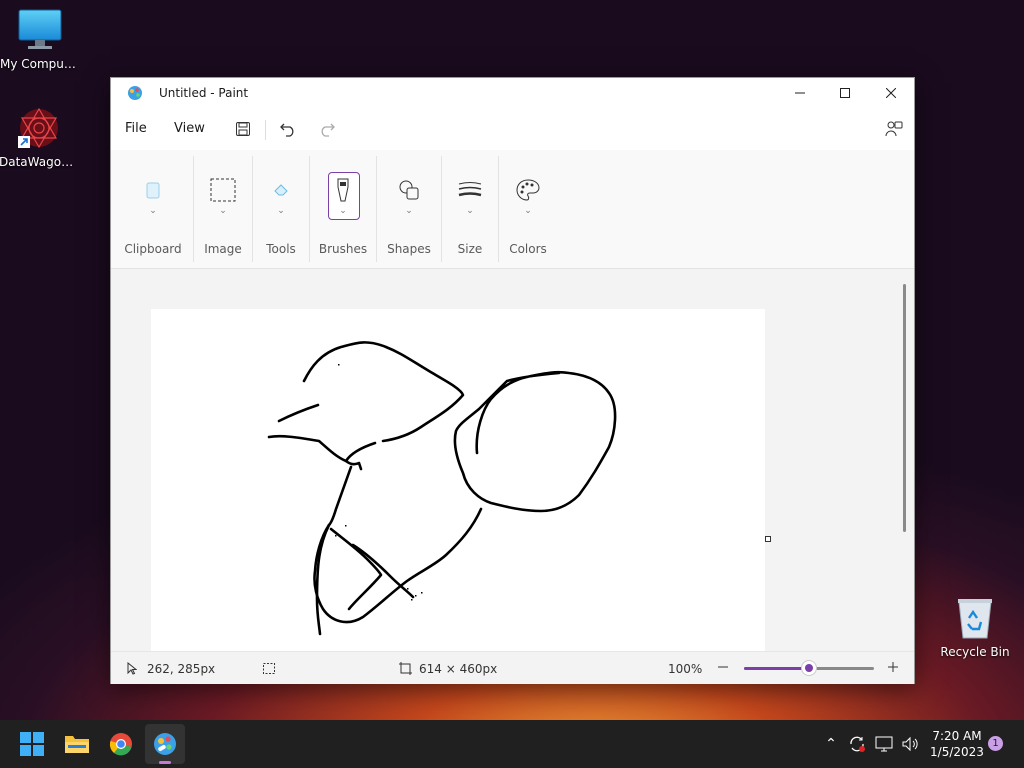 The image size is (1024, 768). Describe the element at coordinates (512, 744) in the screenshot. I see `taskbar: ⌃ 7:20 AM 1/5/2023 1` at that location.